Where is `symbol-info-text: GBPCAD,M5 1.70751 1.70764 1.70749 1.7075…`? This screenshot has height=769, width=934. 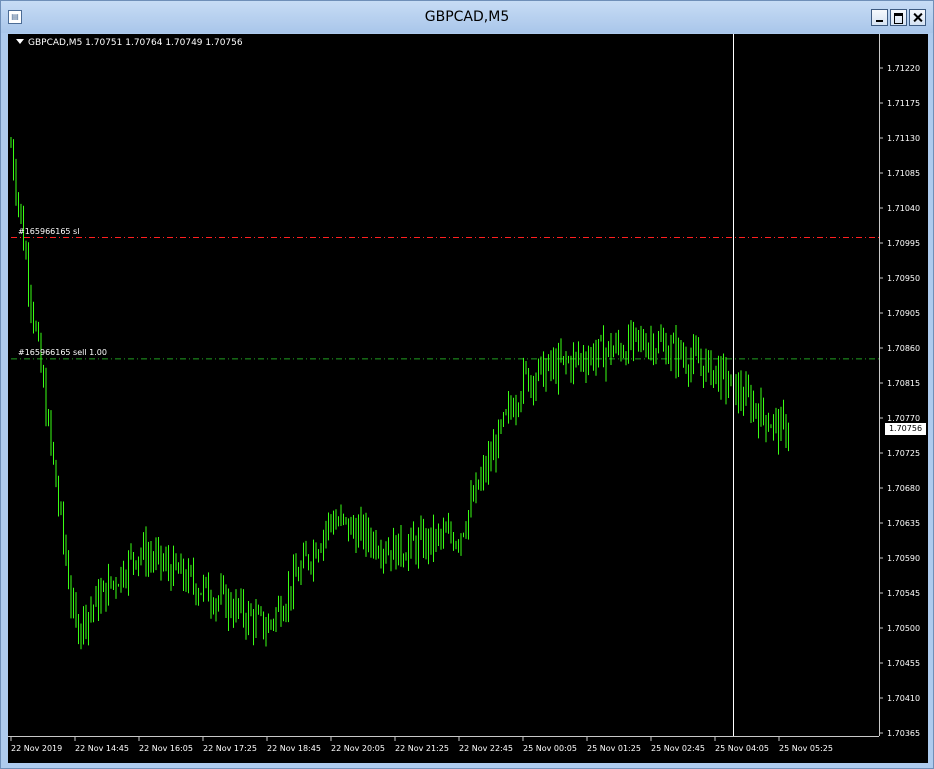 symbol-info-text: GBPCAD,M5 1.70751 1.70764 1.70749 1.7075… is located at coordinates (135, 43).